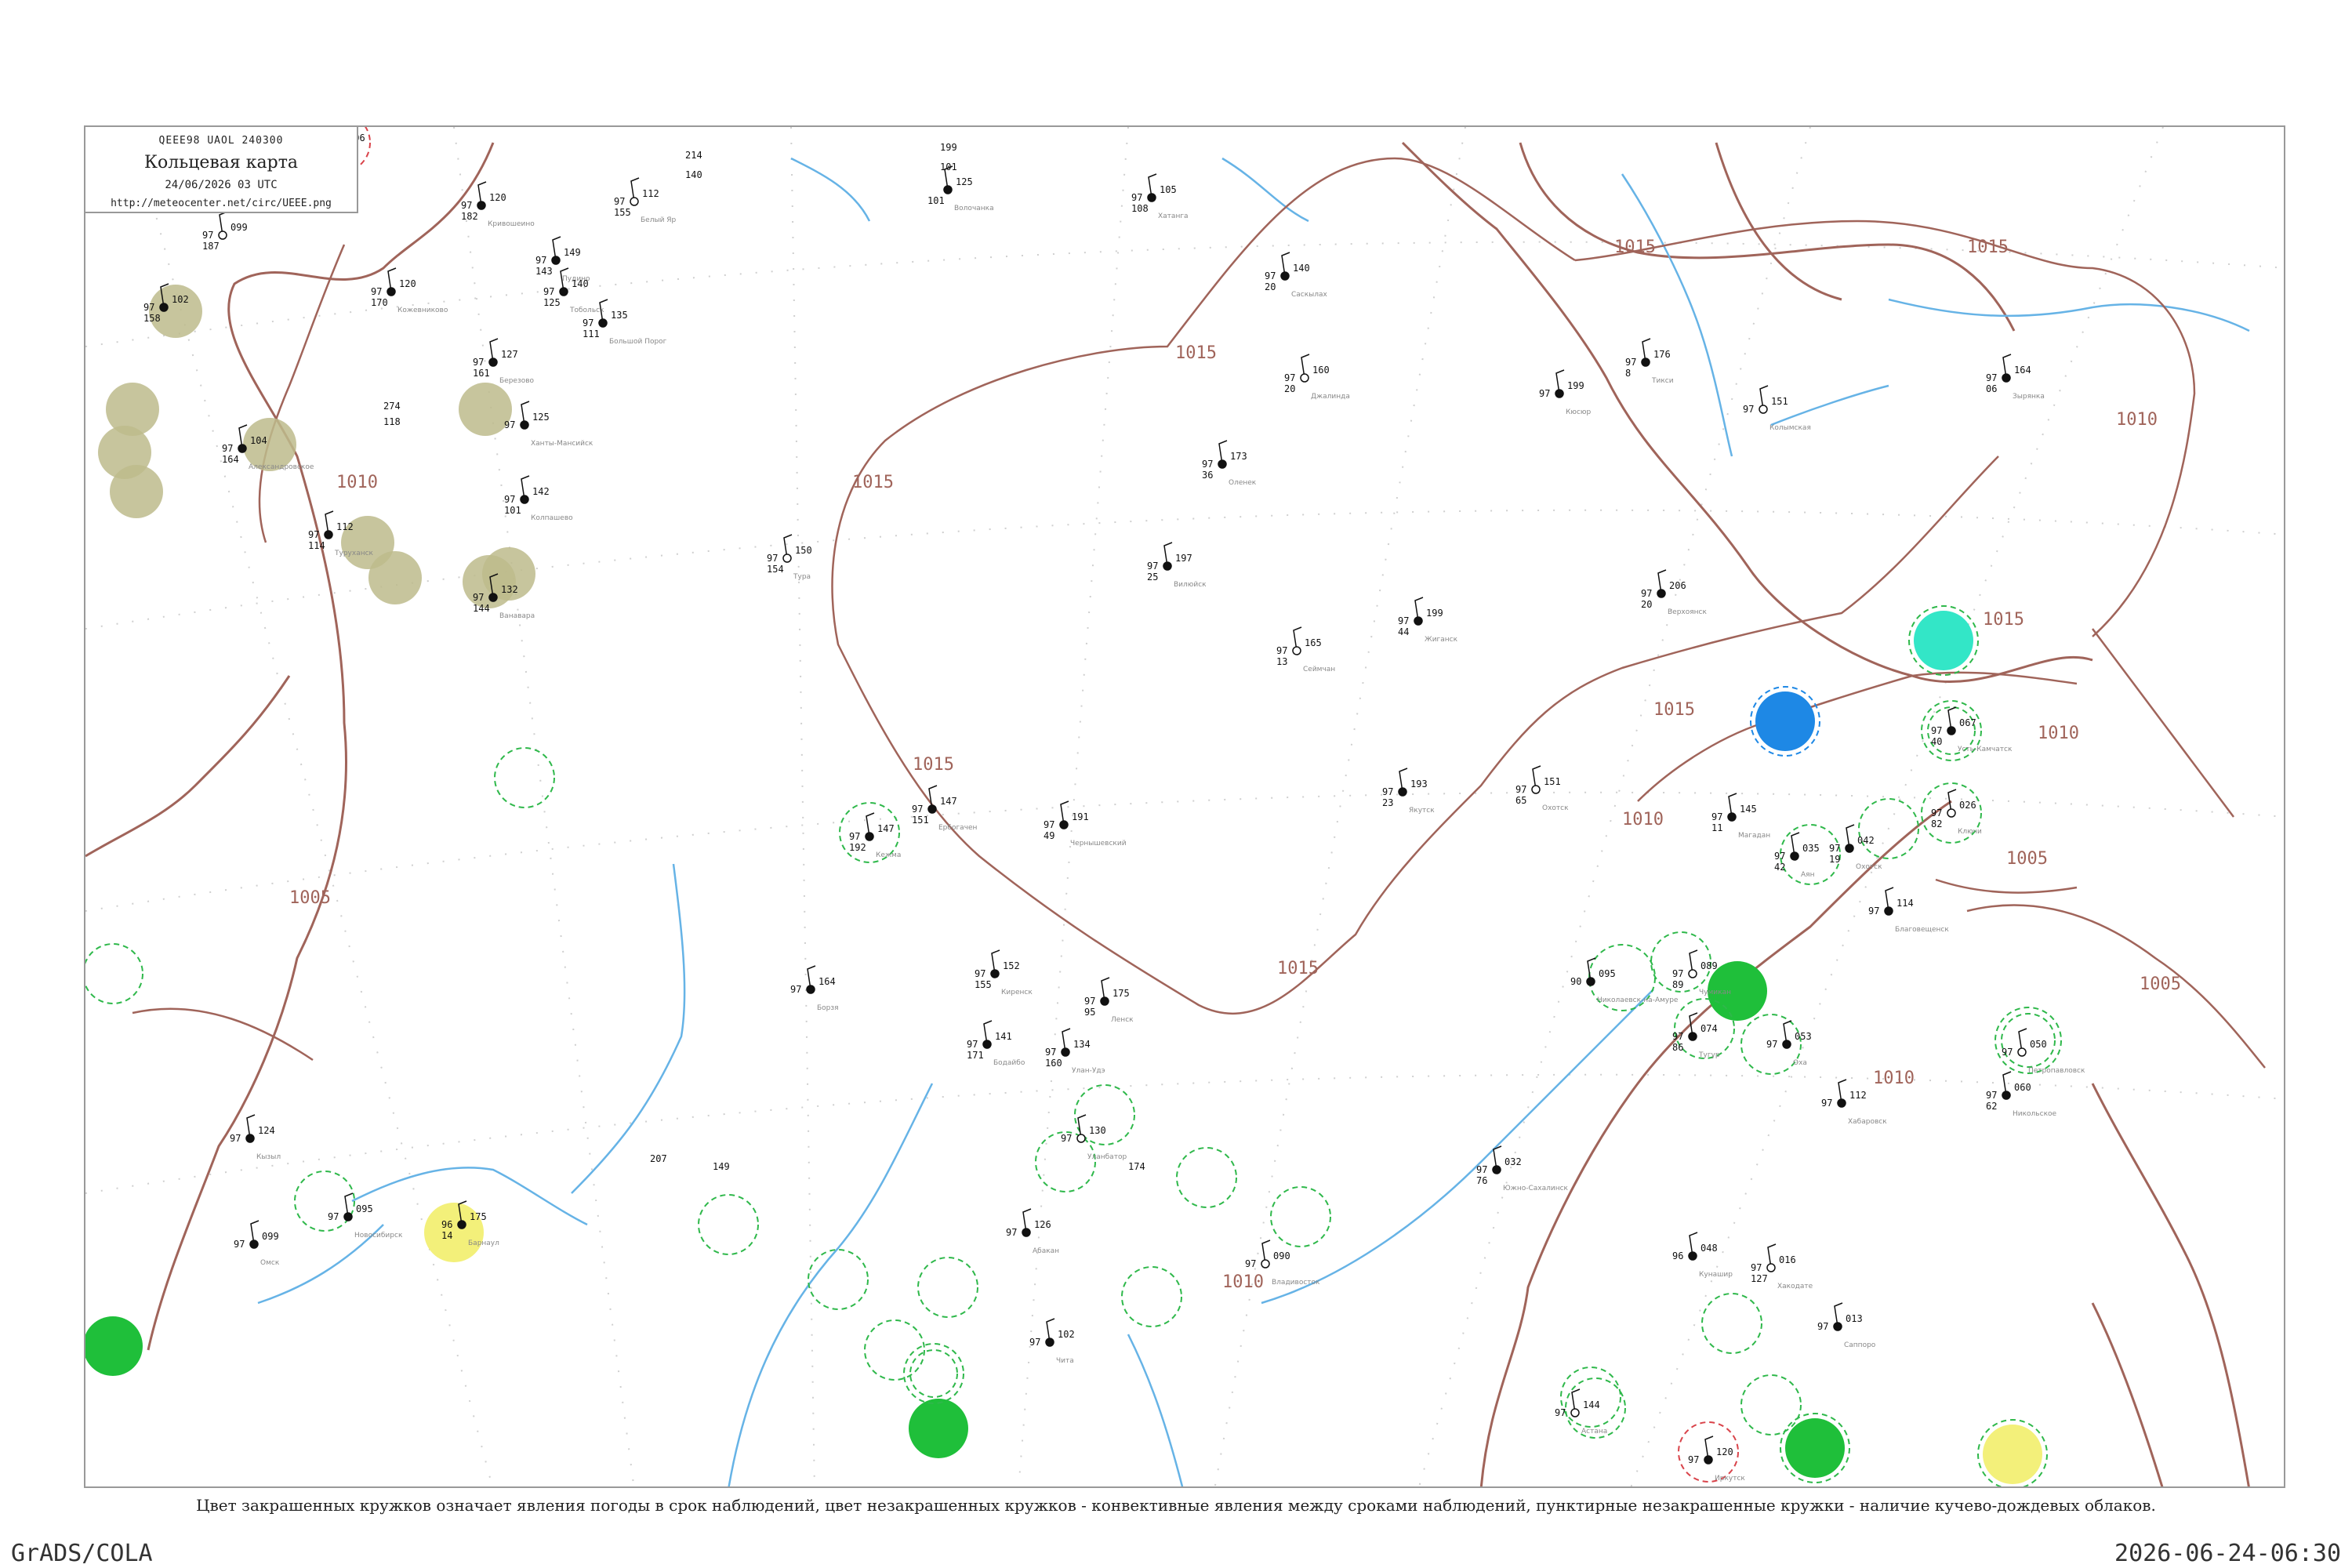 The image size is (2352, 1568). I want to click on station-plot: 160 9720 Джалинда, so click(1317, 377).